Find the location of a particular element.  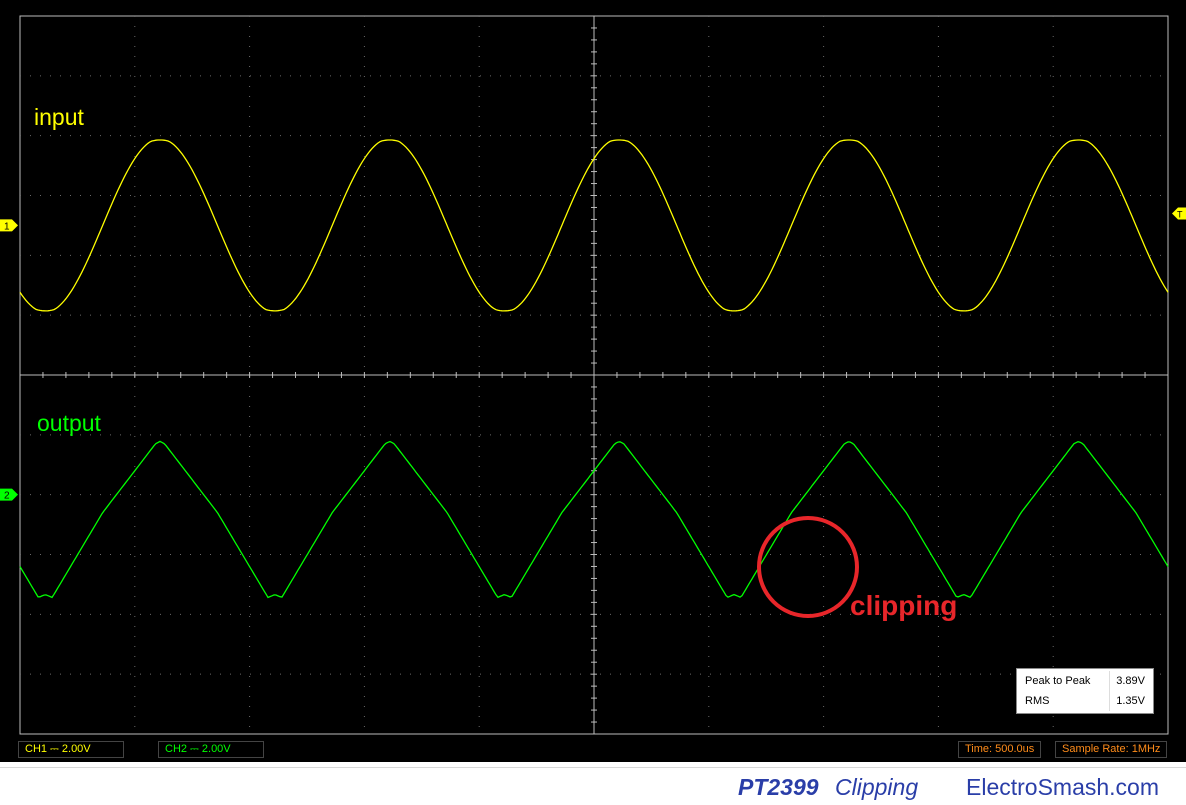

measurement-row-rms: RMS 1.35V is located at coordinates (1085, 701).